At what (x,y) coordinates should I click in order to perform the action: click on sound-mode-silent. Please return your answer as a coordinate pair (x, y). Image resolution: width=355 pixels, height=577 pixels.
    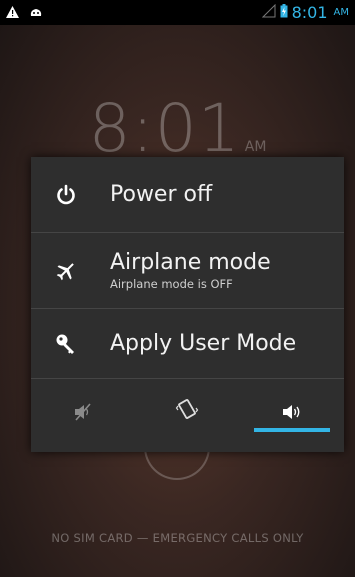
    Looking at the image, I should click on (83, 415).